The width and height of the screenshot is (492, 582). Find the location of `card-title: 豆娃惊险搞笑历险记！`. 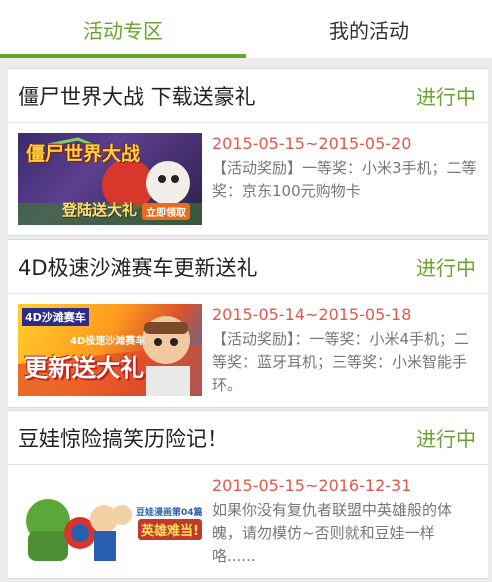

card-title: 豆娃惊险搞笑历险记！ is located at coordinates (123, 438).